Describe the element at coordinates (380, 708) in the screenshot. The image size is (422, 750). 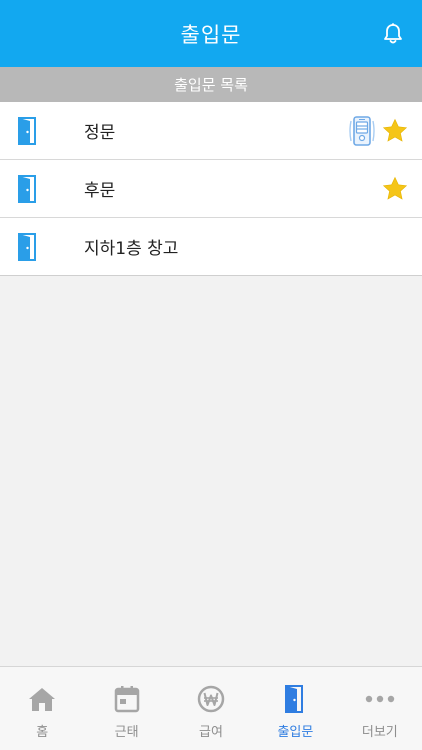
I see `tab-more: 더보기` at that location.